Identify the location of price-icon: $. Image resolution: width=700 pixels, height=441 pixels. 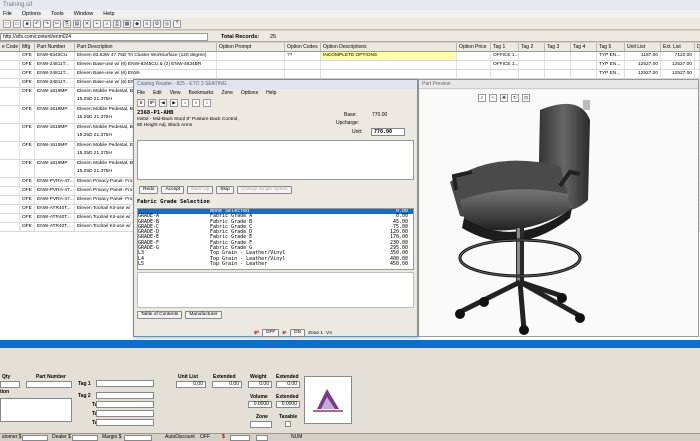
(141, 102).